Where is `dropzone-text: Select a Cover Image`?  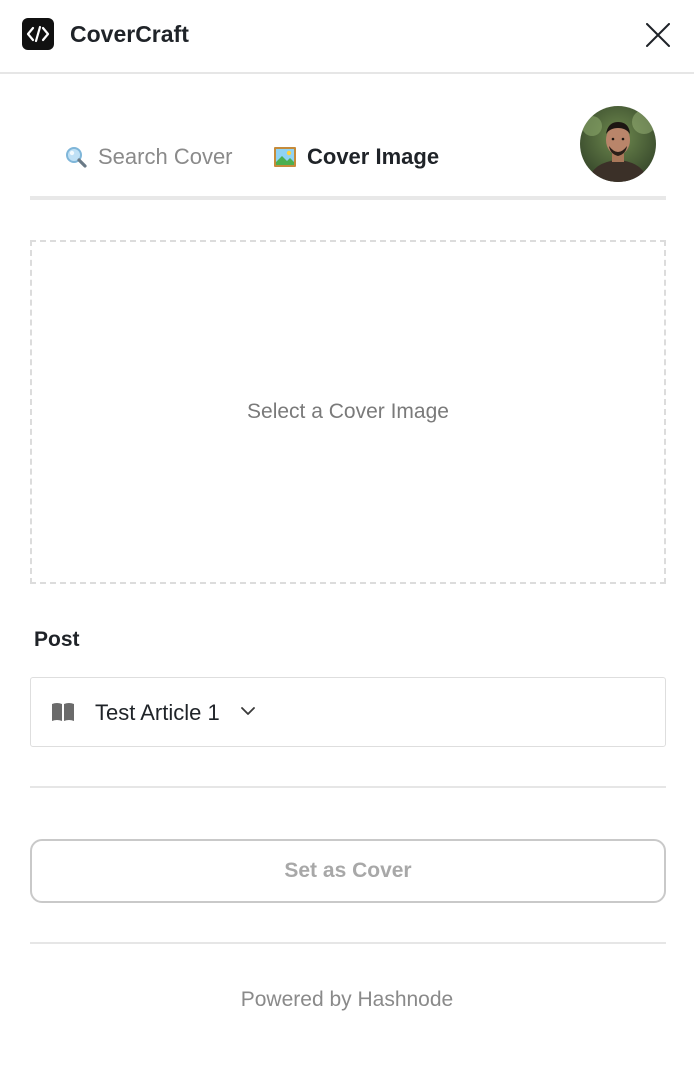 dropzone-text: Select a Cover Image is located at coordinates (348, 411).